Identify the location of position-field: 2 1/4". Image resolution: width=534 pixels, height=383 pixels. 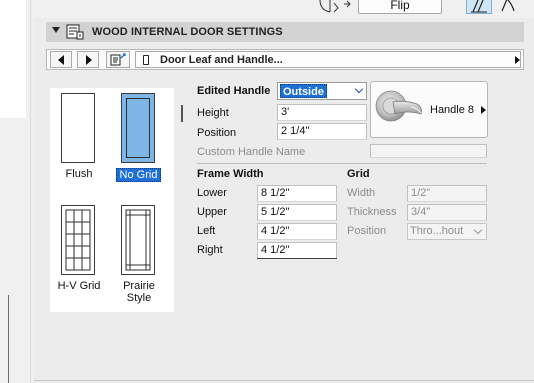
(322, 131).